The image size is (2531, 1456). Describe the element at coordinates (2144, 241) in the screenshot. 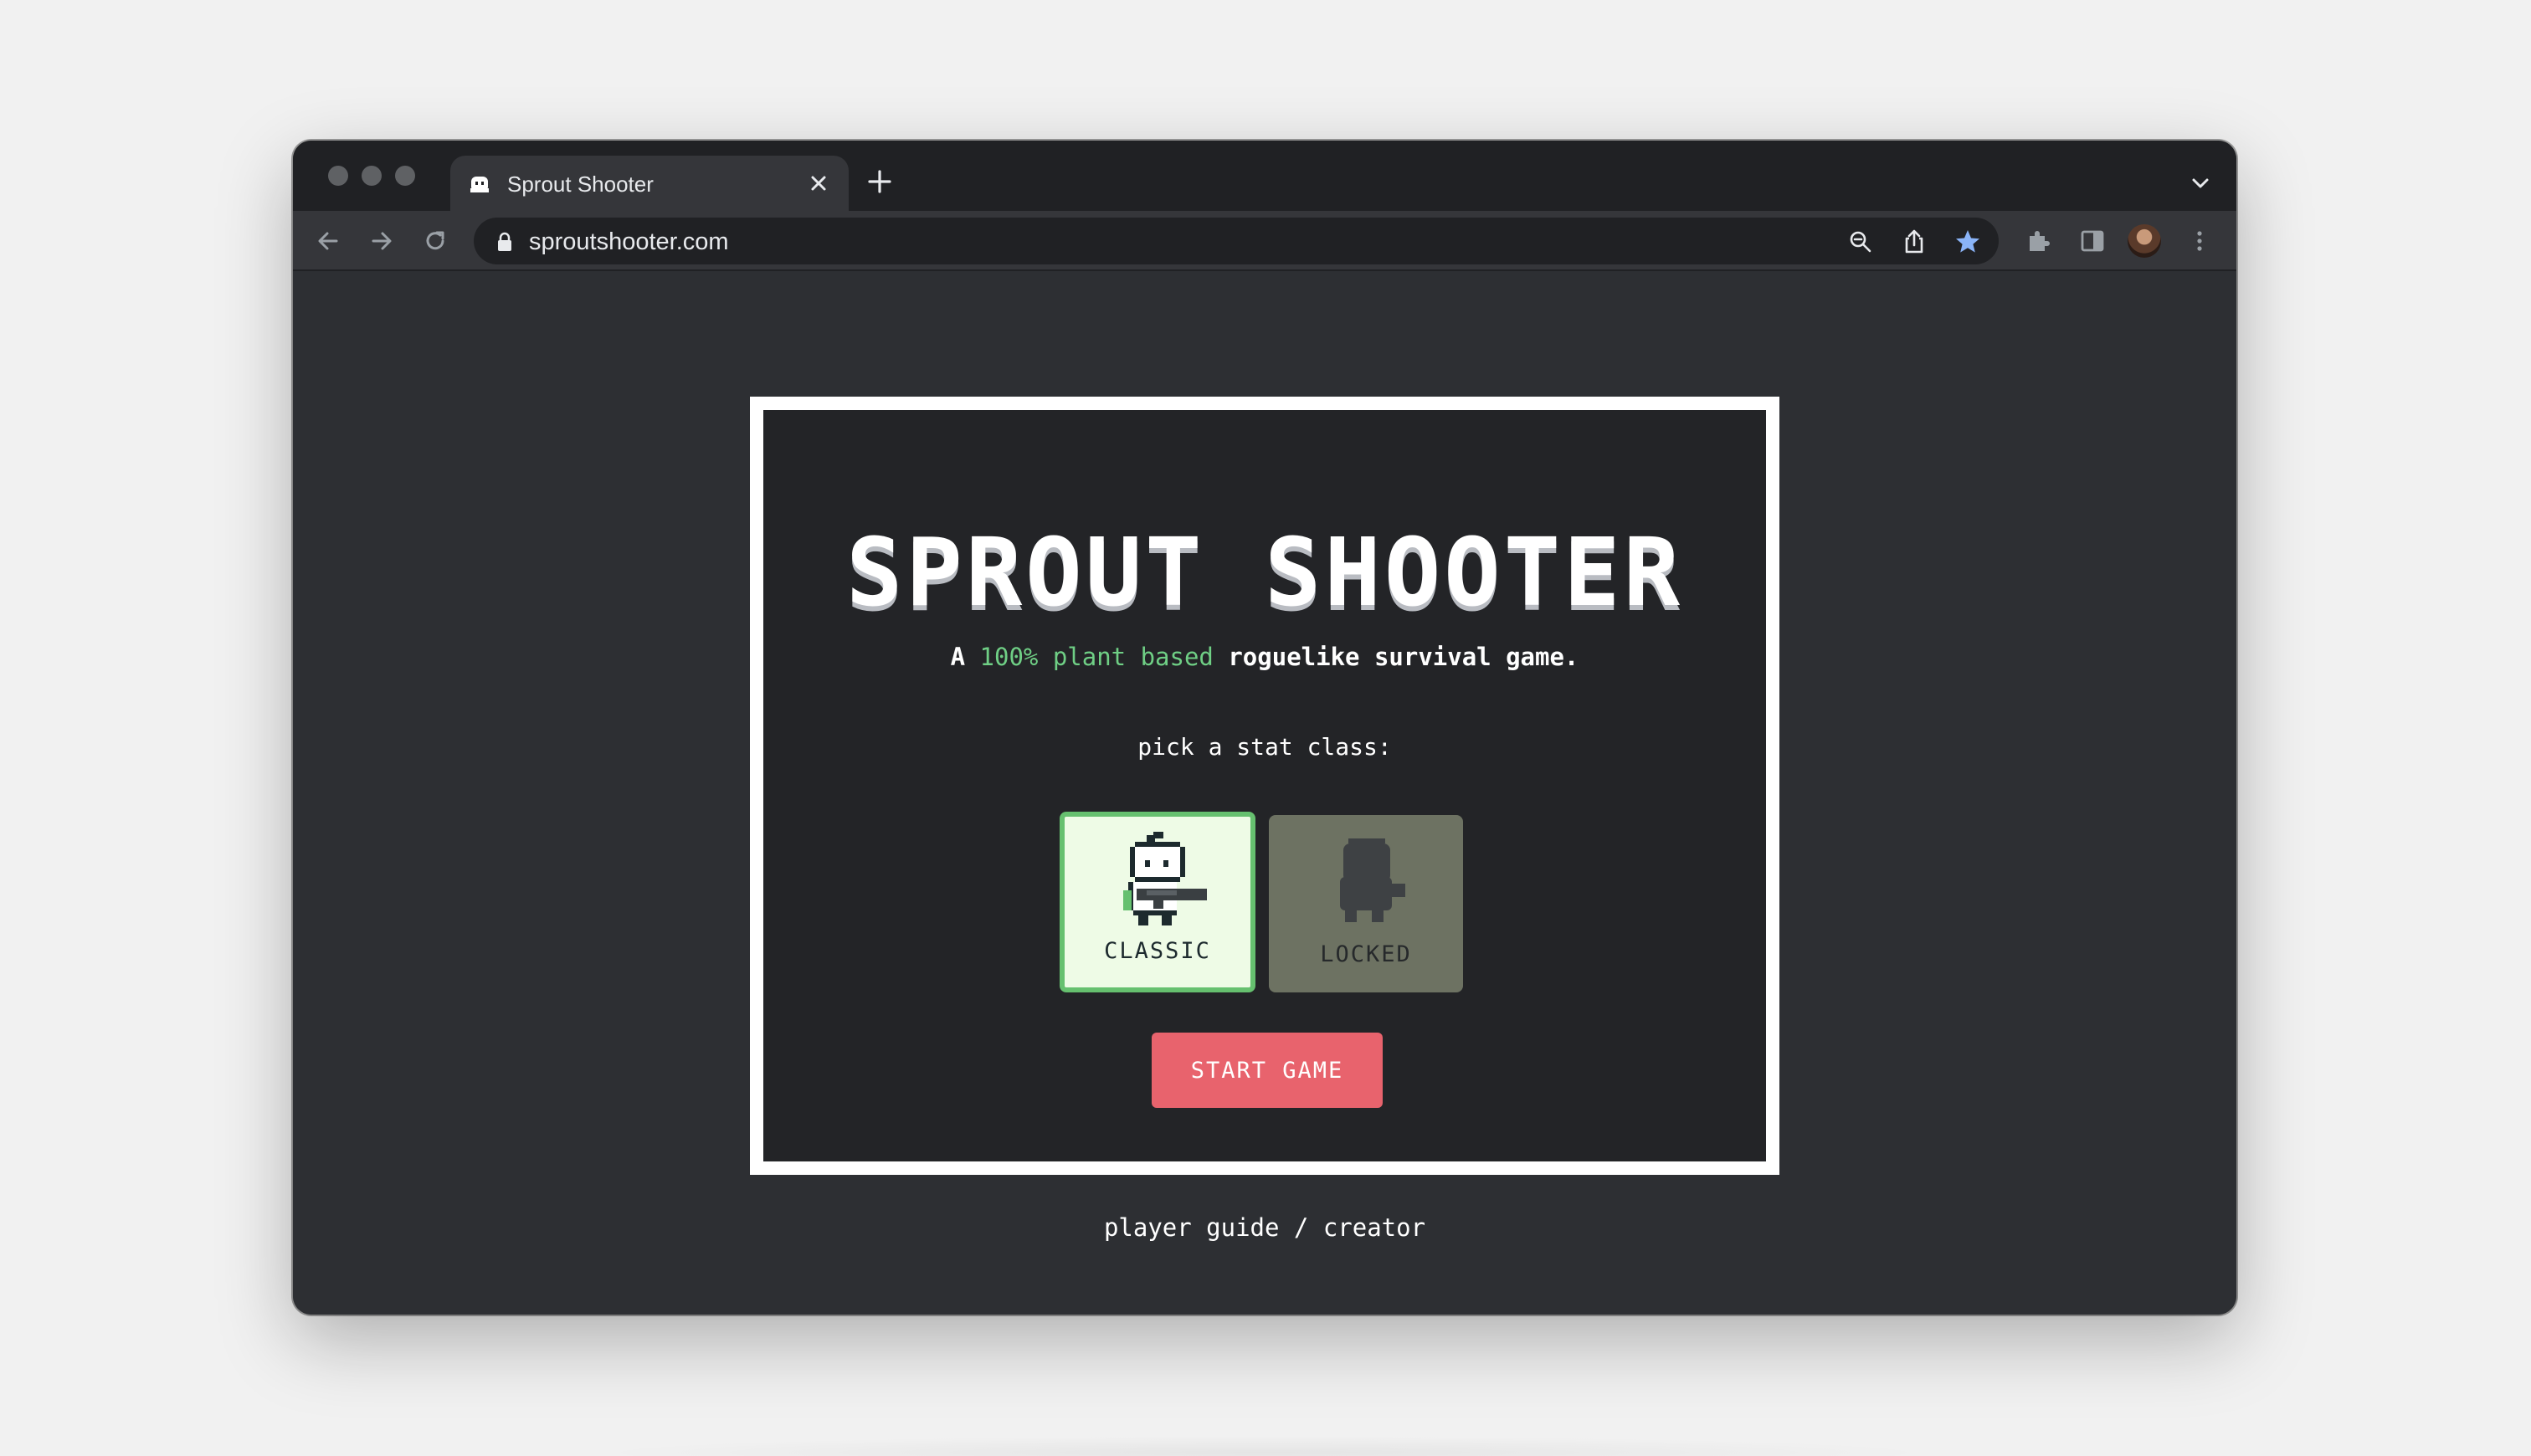

I see `profile-avatar` at that location.